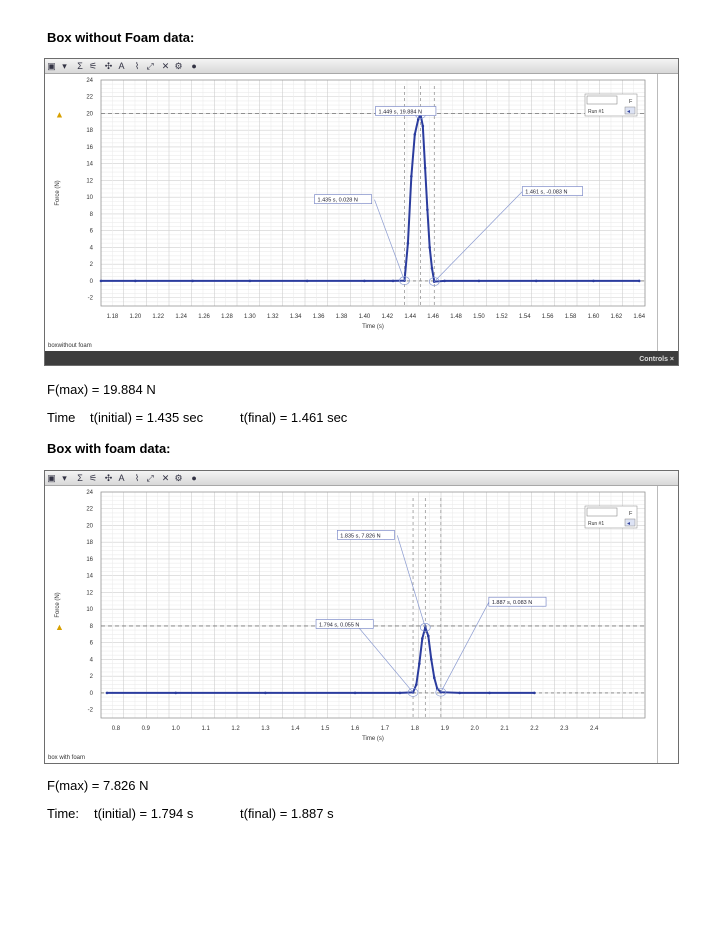 Image resolution: width=718 pixels, height=928 pixels. Describe the element at coordinates (250, 317) in the screenshot. I see `x-tick-label: 1.30` at that location.